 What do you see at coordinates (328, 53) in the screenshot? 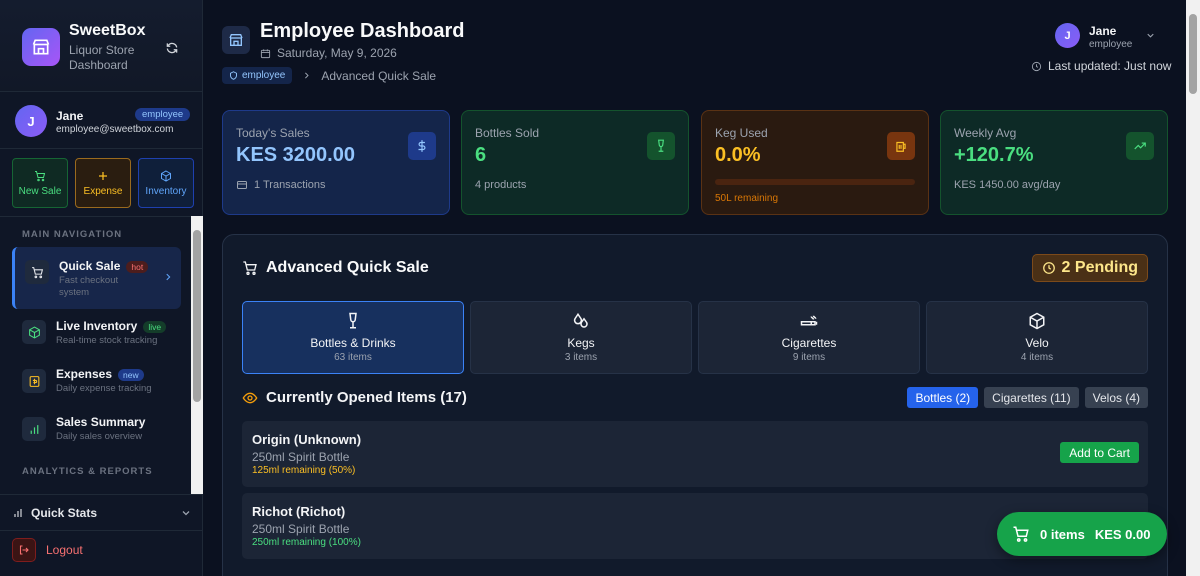
I see `page-date: Saturday, May 9, 2026` at bounding box center [328, 53].